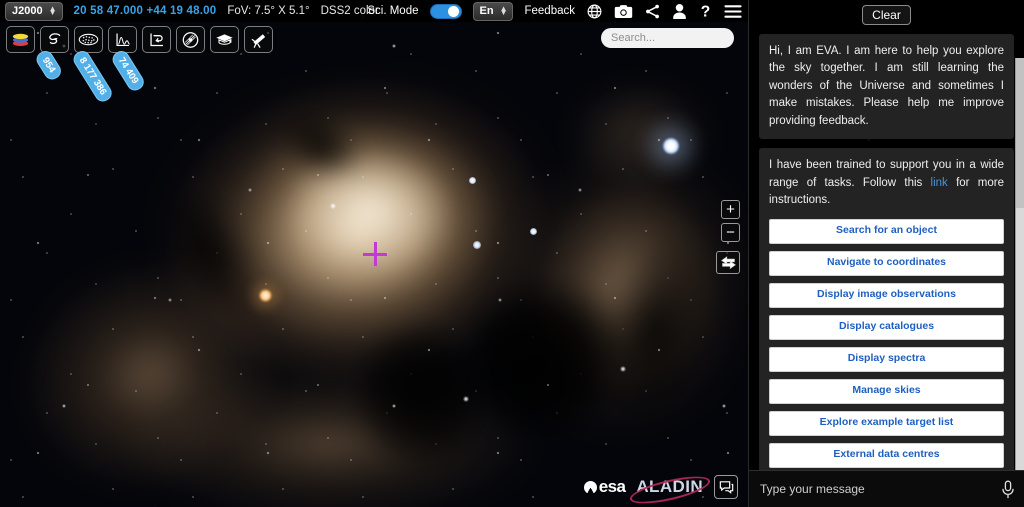 This screenshot has height=507, width=1024. I want to click on tool-science-button, so click(224, 39).